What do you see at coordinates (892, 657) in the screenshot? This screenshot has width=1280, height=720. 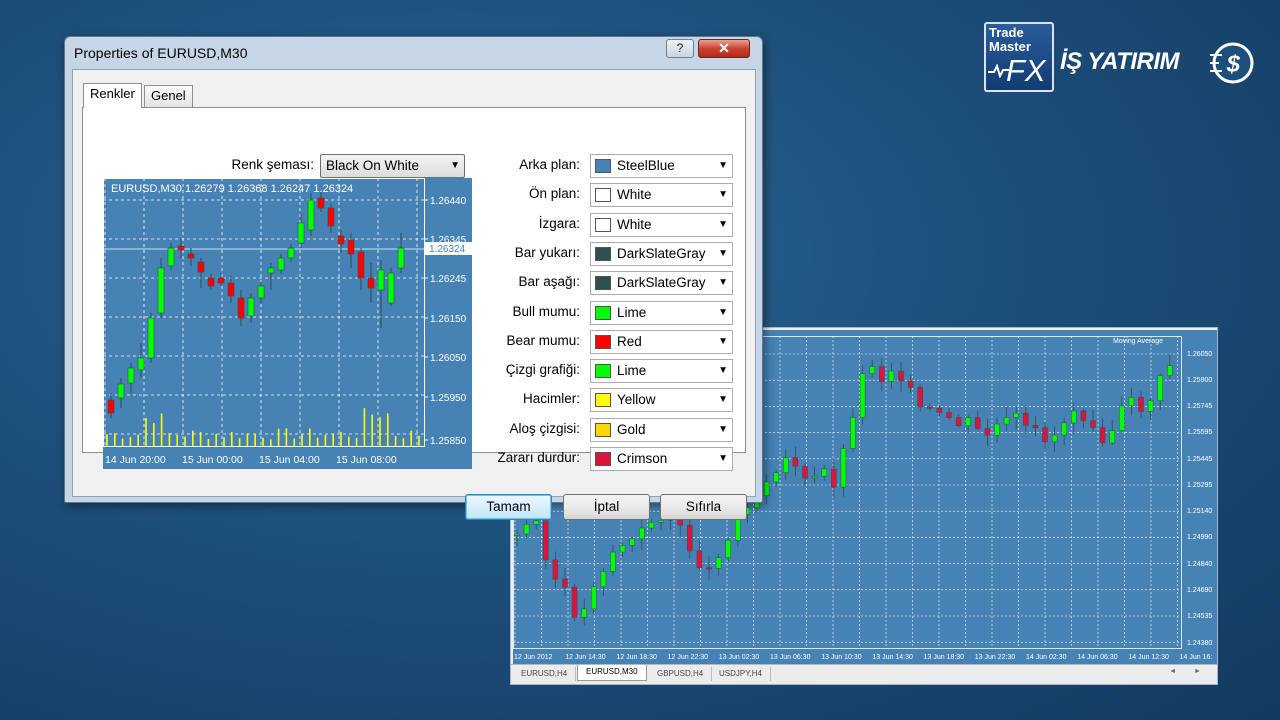 I see `time-label: 13 Jun 14:30` at bounding box center [892, 657].